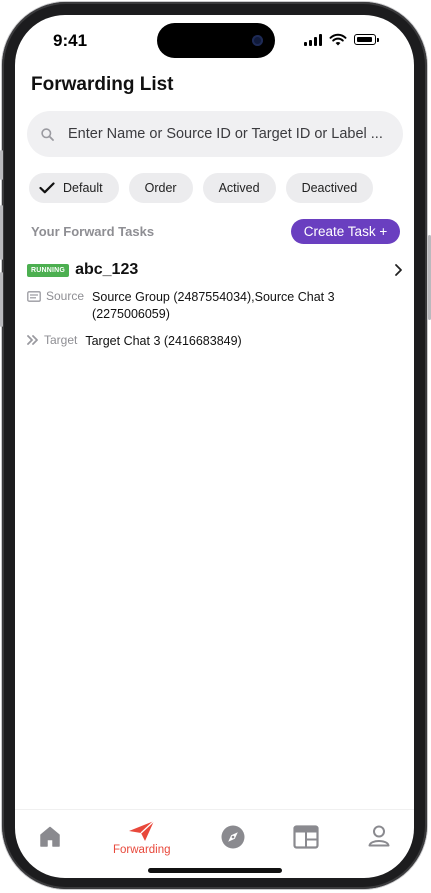  I want to click on task-name: abc_123, so click(107, 269).